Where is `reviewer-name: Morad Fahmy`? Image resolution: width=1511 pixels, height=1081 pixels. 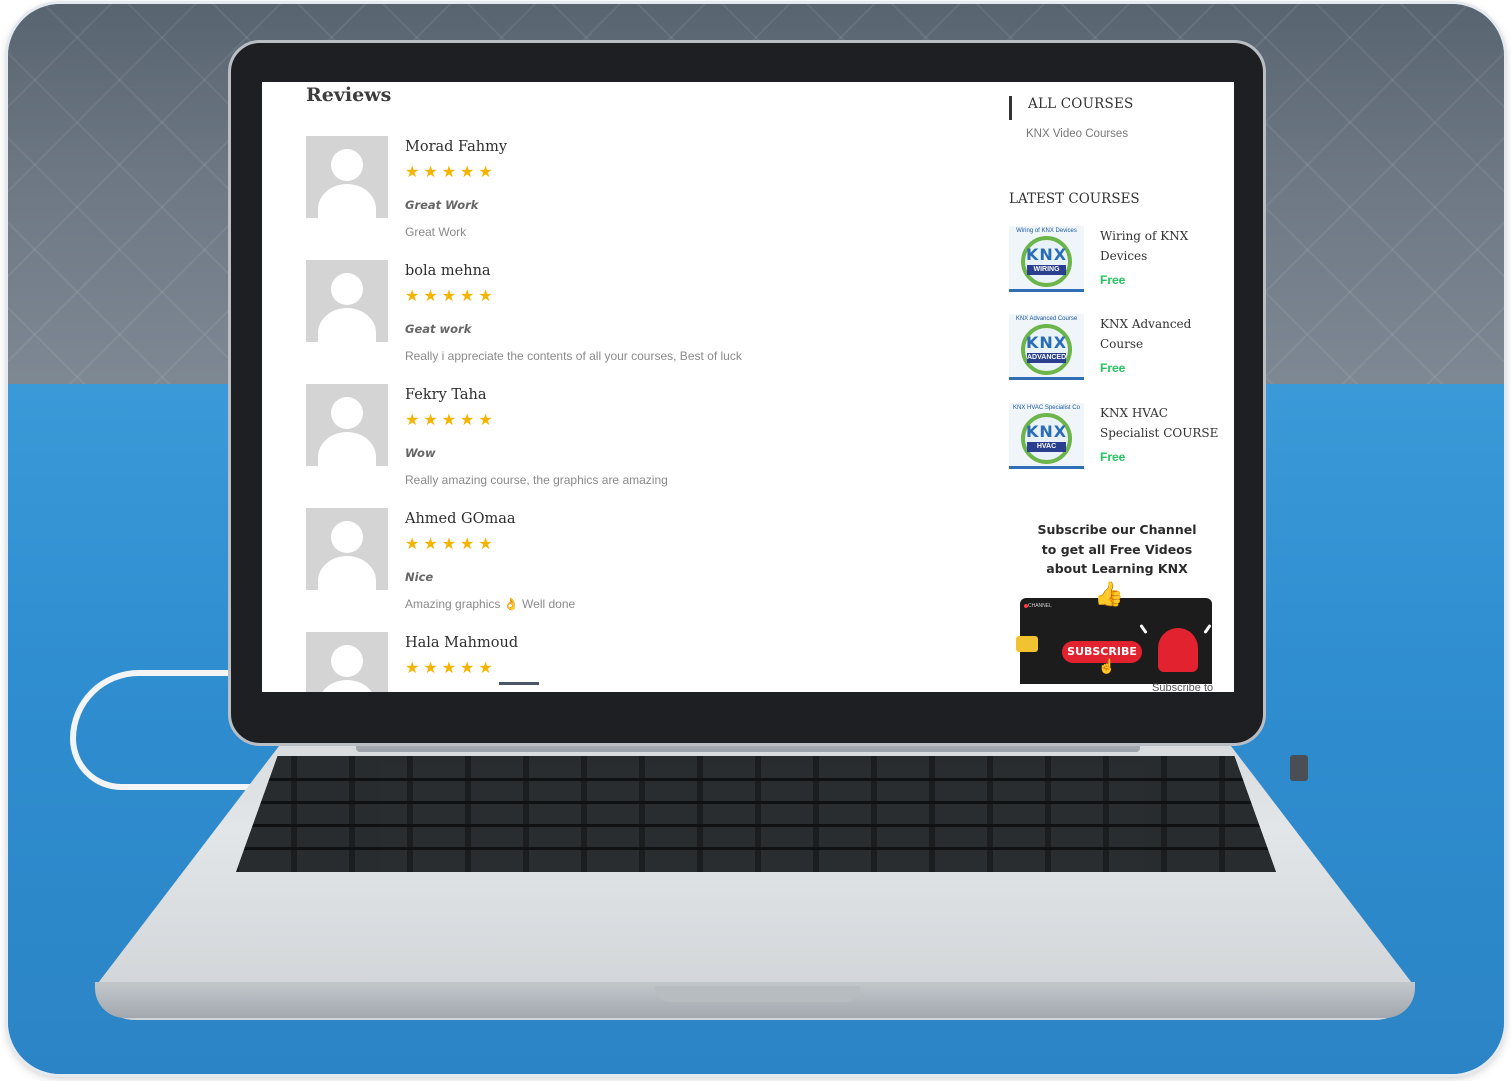 reviewer-name: Morad Fahmy is located at coordinates (456, 147).